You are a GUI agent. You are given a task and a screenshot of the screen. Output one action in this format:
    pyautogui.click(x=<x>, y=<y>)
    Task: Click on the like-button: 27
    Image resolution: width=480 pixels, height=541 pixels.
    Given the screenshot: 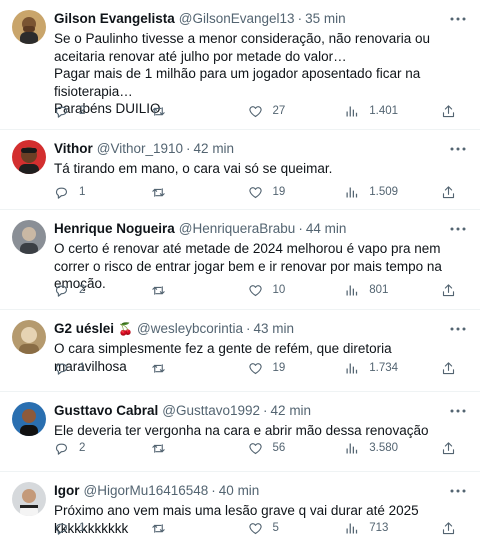 What is the action you would take?
    pyautogui.click(x=296, y=111)
    